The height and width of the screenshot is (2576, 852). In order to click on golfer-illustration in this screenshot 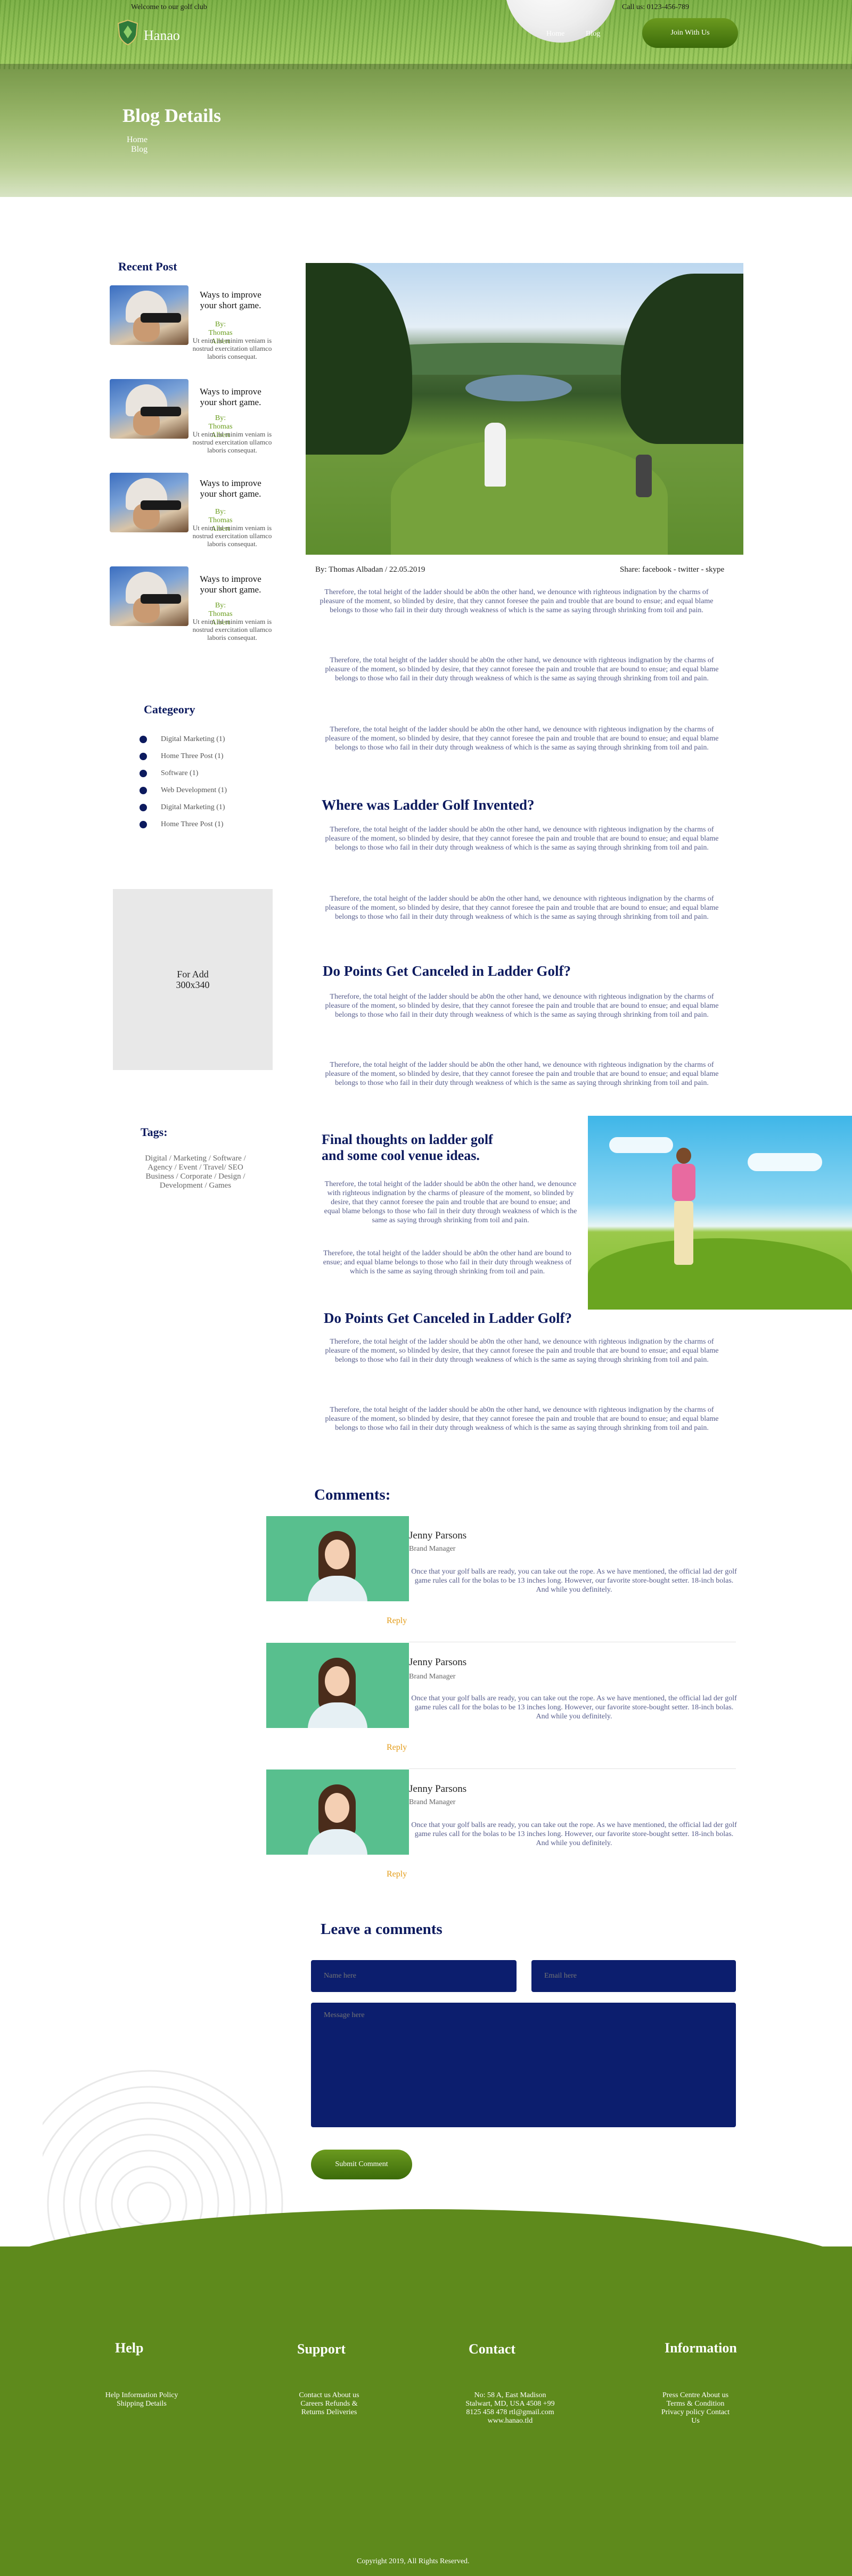, I will do `click(720, 1213)`.